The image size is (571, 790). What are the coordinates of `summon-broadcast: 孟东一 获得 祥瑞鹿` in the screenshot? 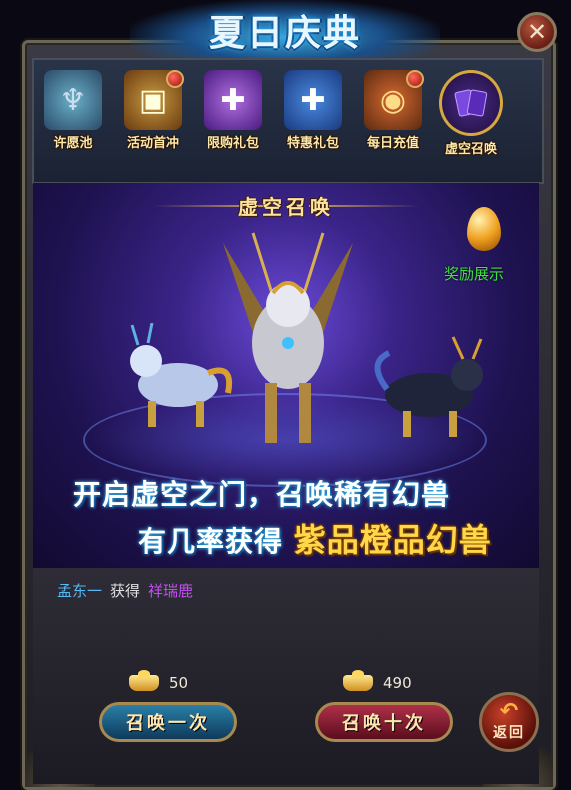 It's located at (125, 590).